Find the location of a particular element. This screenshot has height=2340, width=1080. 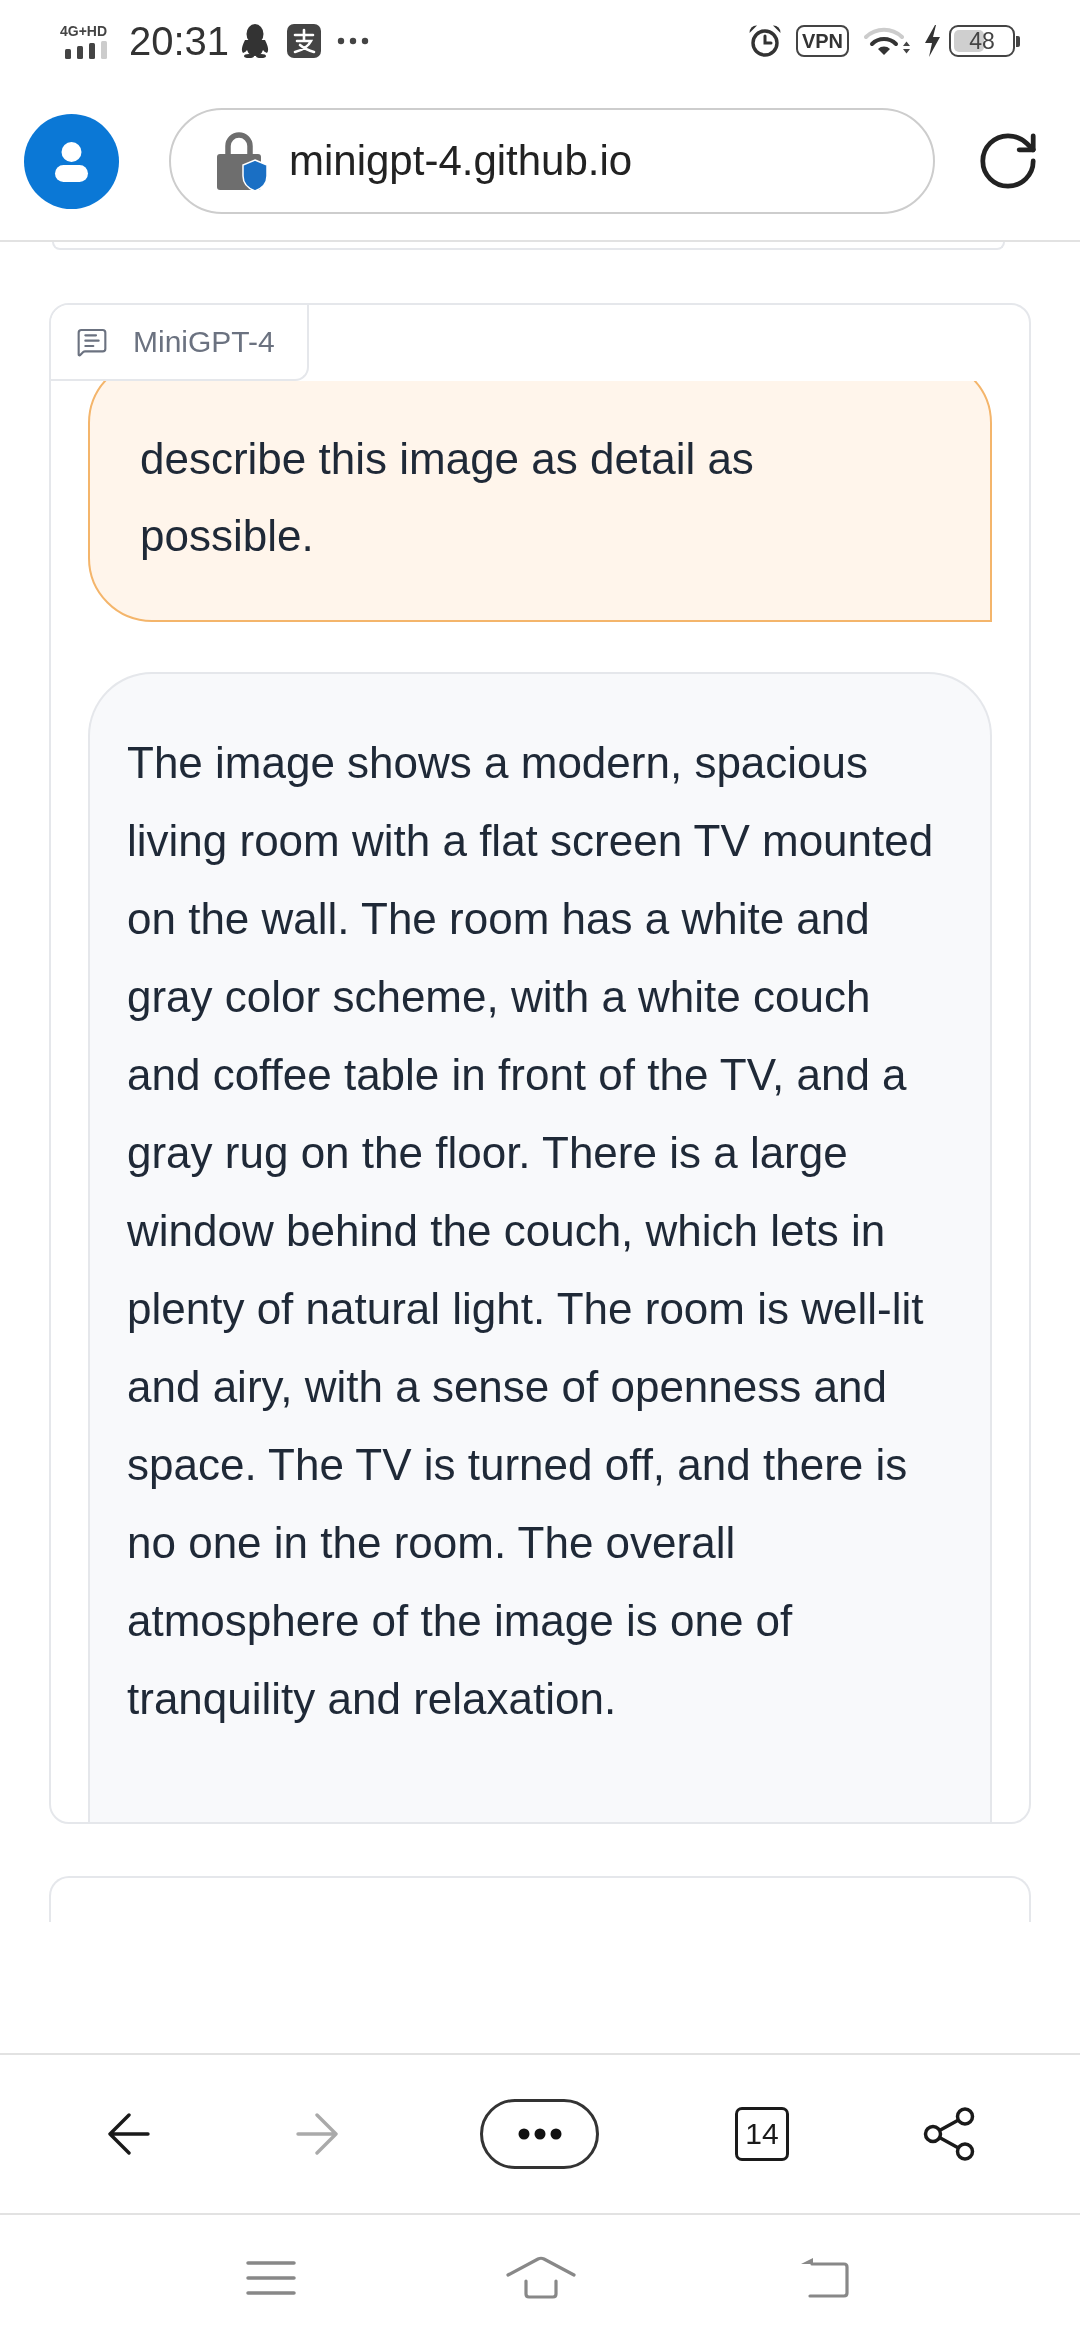

status-time: 20:31 is located at coordinates (179, 41).